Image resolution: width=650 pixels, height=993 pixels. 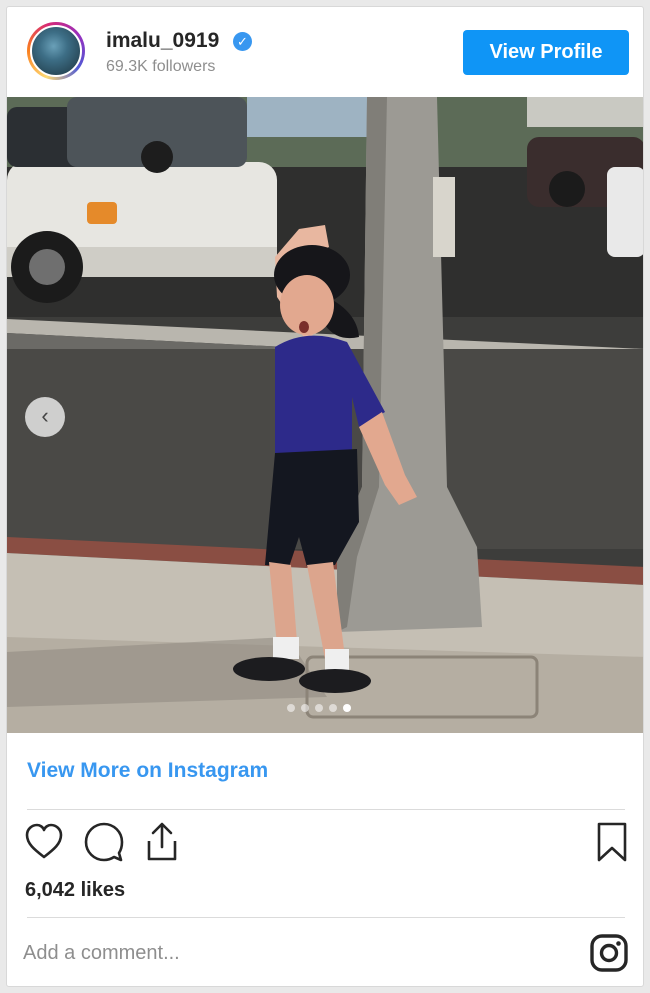 What do you see at coordinates (293, 953) in the screenshot?
I see `comment-input` at bounding box center [293, 953].